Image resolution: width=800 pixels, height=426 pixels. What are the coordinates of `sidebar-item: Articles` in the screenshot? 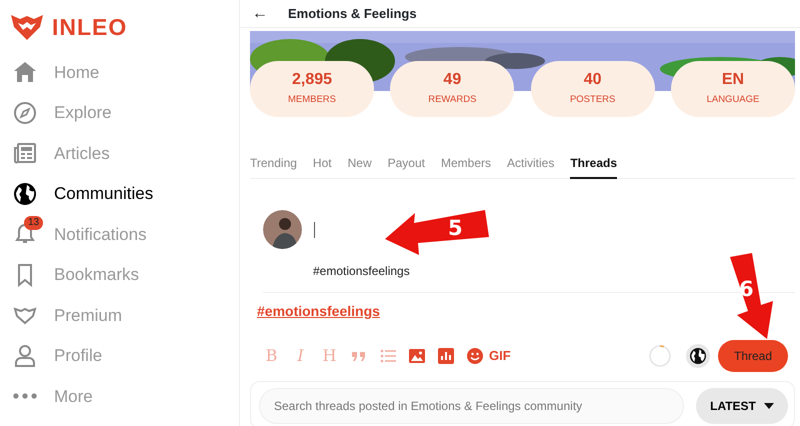 It's located at (110, 153).